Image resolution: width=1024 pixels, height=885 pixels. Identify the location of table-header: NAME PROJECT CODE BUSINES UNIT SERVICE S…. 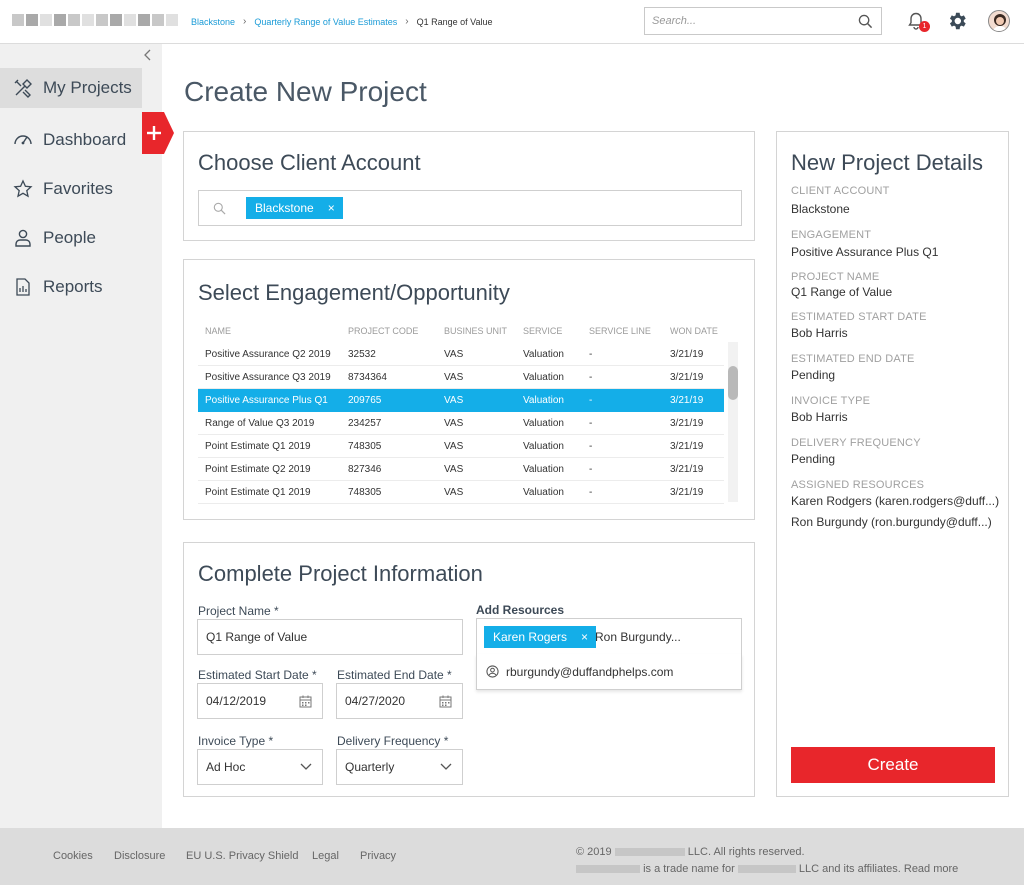
(463, 334).